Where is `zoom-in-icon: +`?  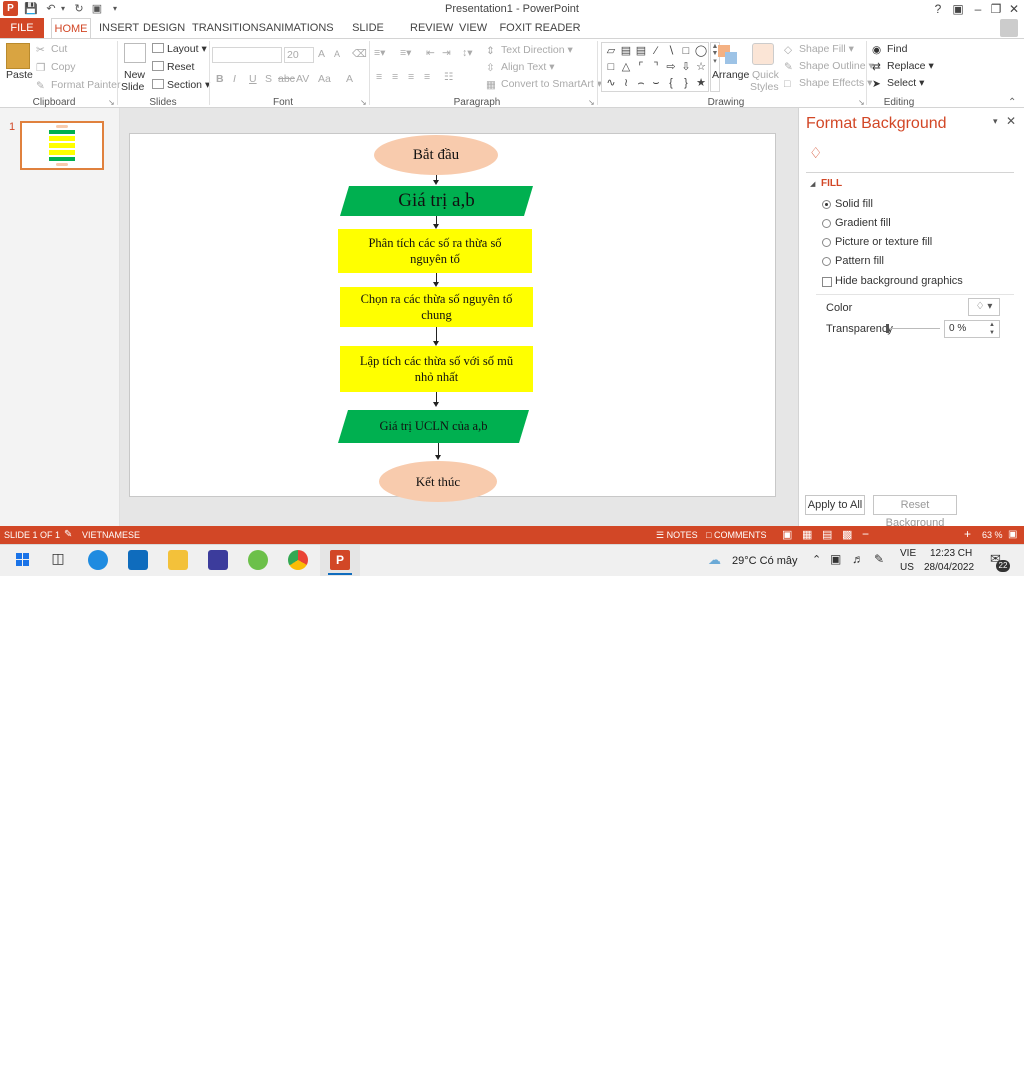 zoom-in-icon: + is located at coordinates (967, 534).